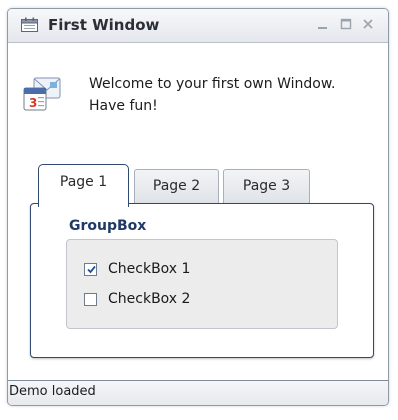  I want to click on status-bar: Demo loaded, so click(198, 392).